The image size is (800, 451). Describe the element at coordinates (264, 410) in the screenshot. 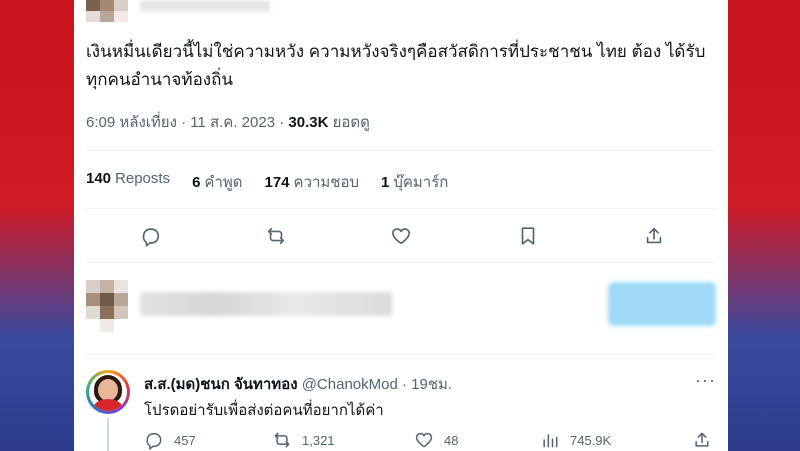

I see `reply-text: โปรดอย่ารับเพื่อส่งต่อคนที่อยากได้ค่า` at that location.